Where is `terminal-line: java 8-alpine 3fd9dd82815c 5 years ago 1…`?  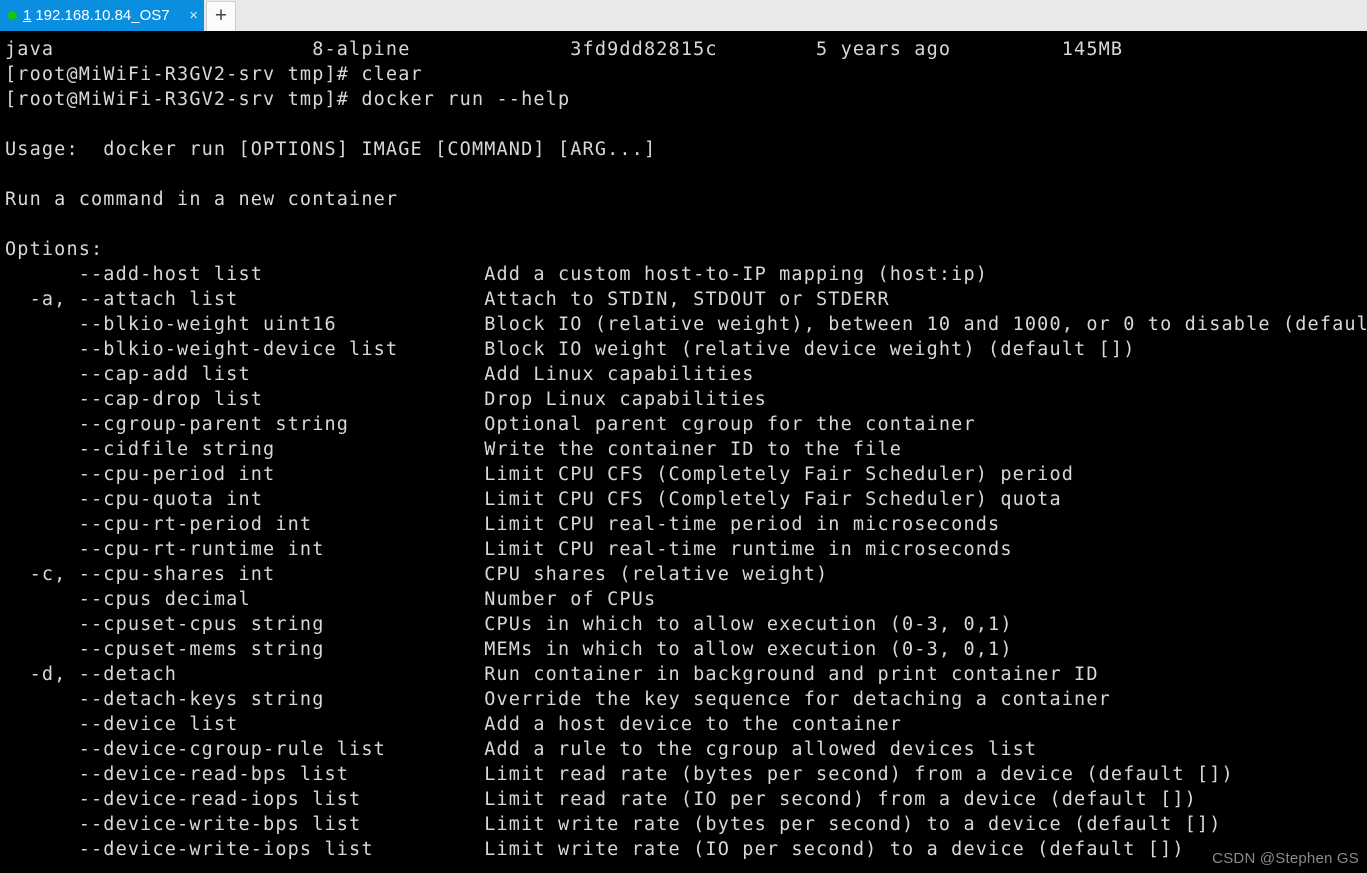
terminal-line: java 8-alpine 3fd9dd82815c 5 years ago 1… is located at coordinates (564, 49).